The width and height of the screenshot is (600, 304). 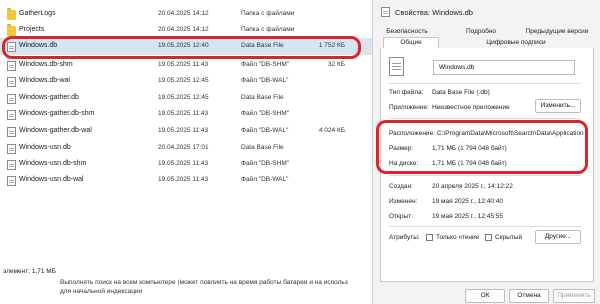 What do you see at coordinates (38, 45) in the screenshot?
I see `file-name: Windows.db` at bounding box center [38, 45].